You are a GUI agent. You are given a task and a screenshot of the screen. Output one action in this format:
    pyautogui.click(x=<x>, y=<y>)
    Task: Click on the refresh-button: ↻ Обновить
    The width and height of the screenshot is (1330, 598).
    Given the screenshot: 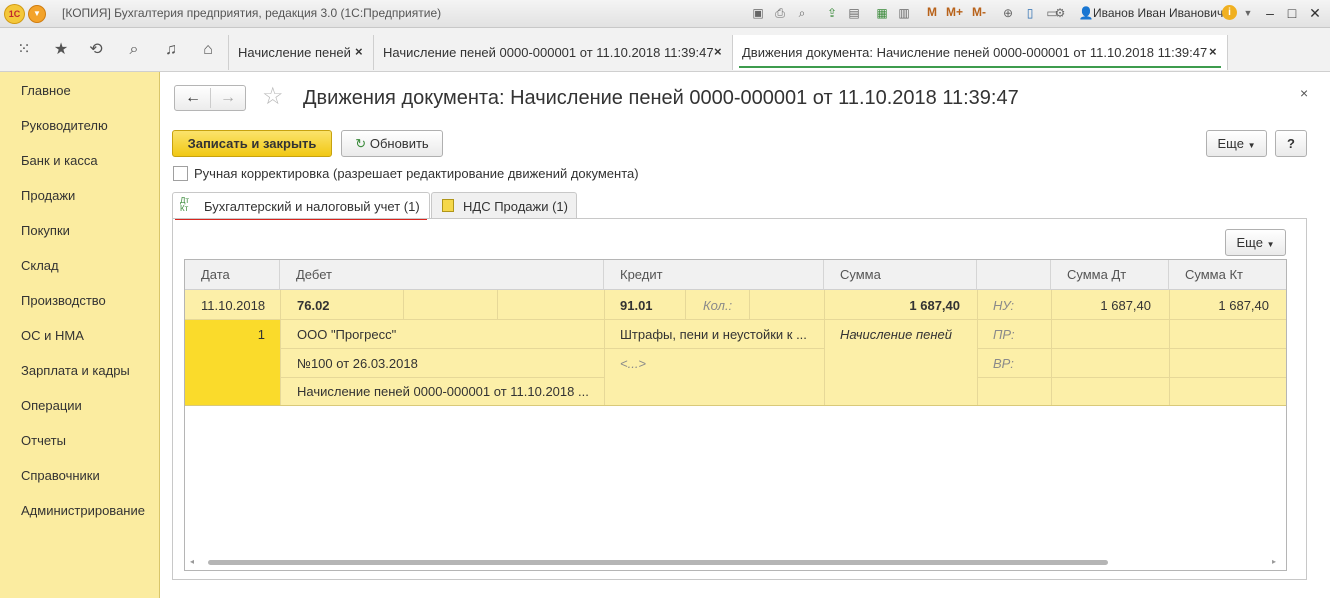 What is the action you would take?
    pyautogui.click(x=392, y=143)
    